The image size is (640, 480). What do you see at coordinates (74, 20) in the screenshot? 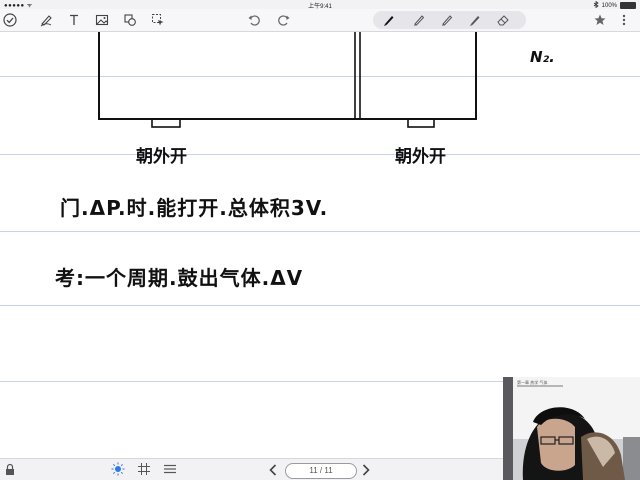
I see `text-icon` at bounding box center [74, 20].